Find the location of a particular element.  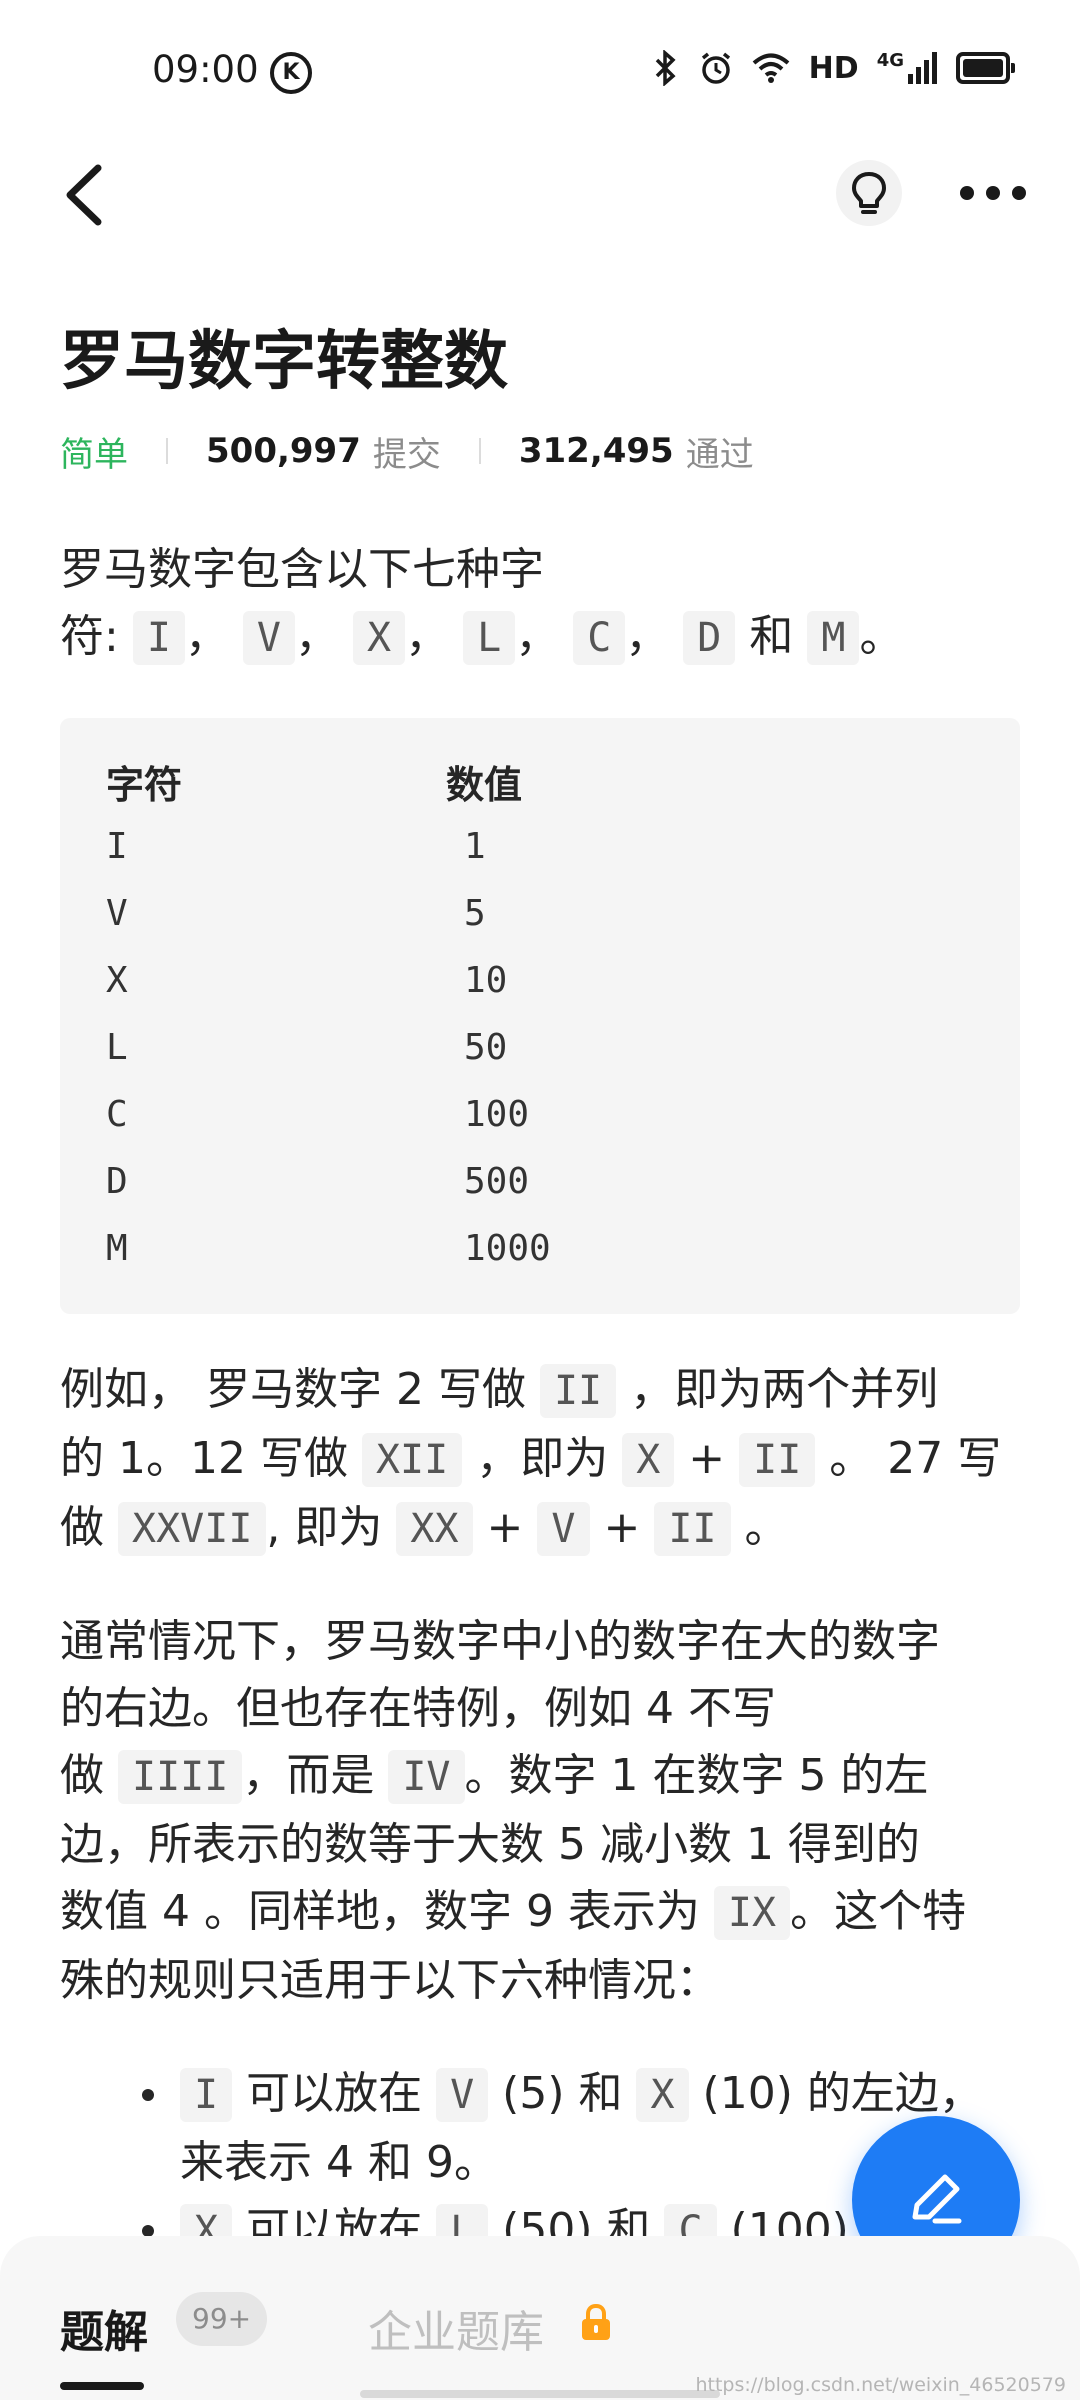

problem-title: 罗马数字转整数 is located at coordinates (284, 362).